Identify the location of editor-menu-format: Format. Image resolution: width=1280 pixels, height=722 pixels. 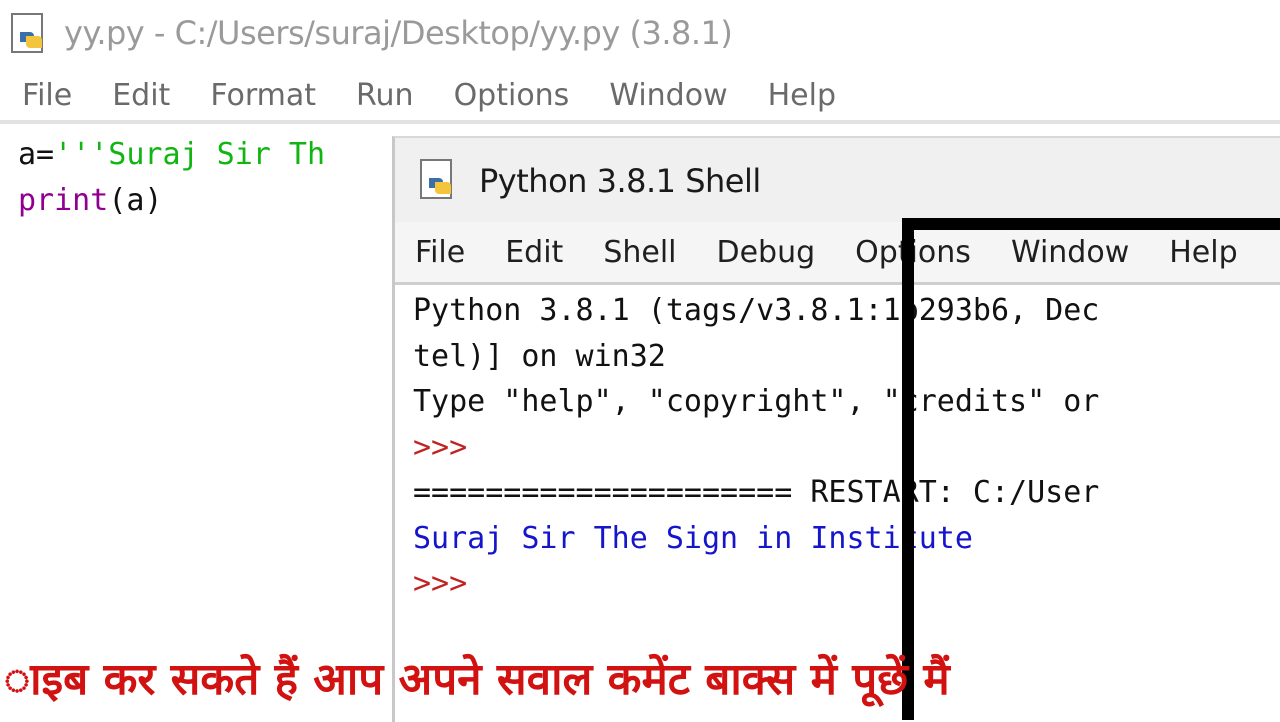
(263, 95).